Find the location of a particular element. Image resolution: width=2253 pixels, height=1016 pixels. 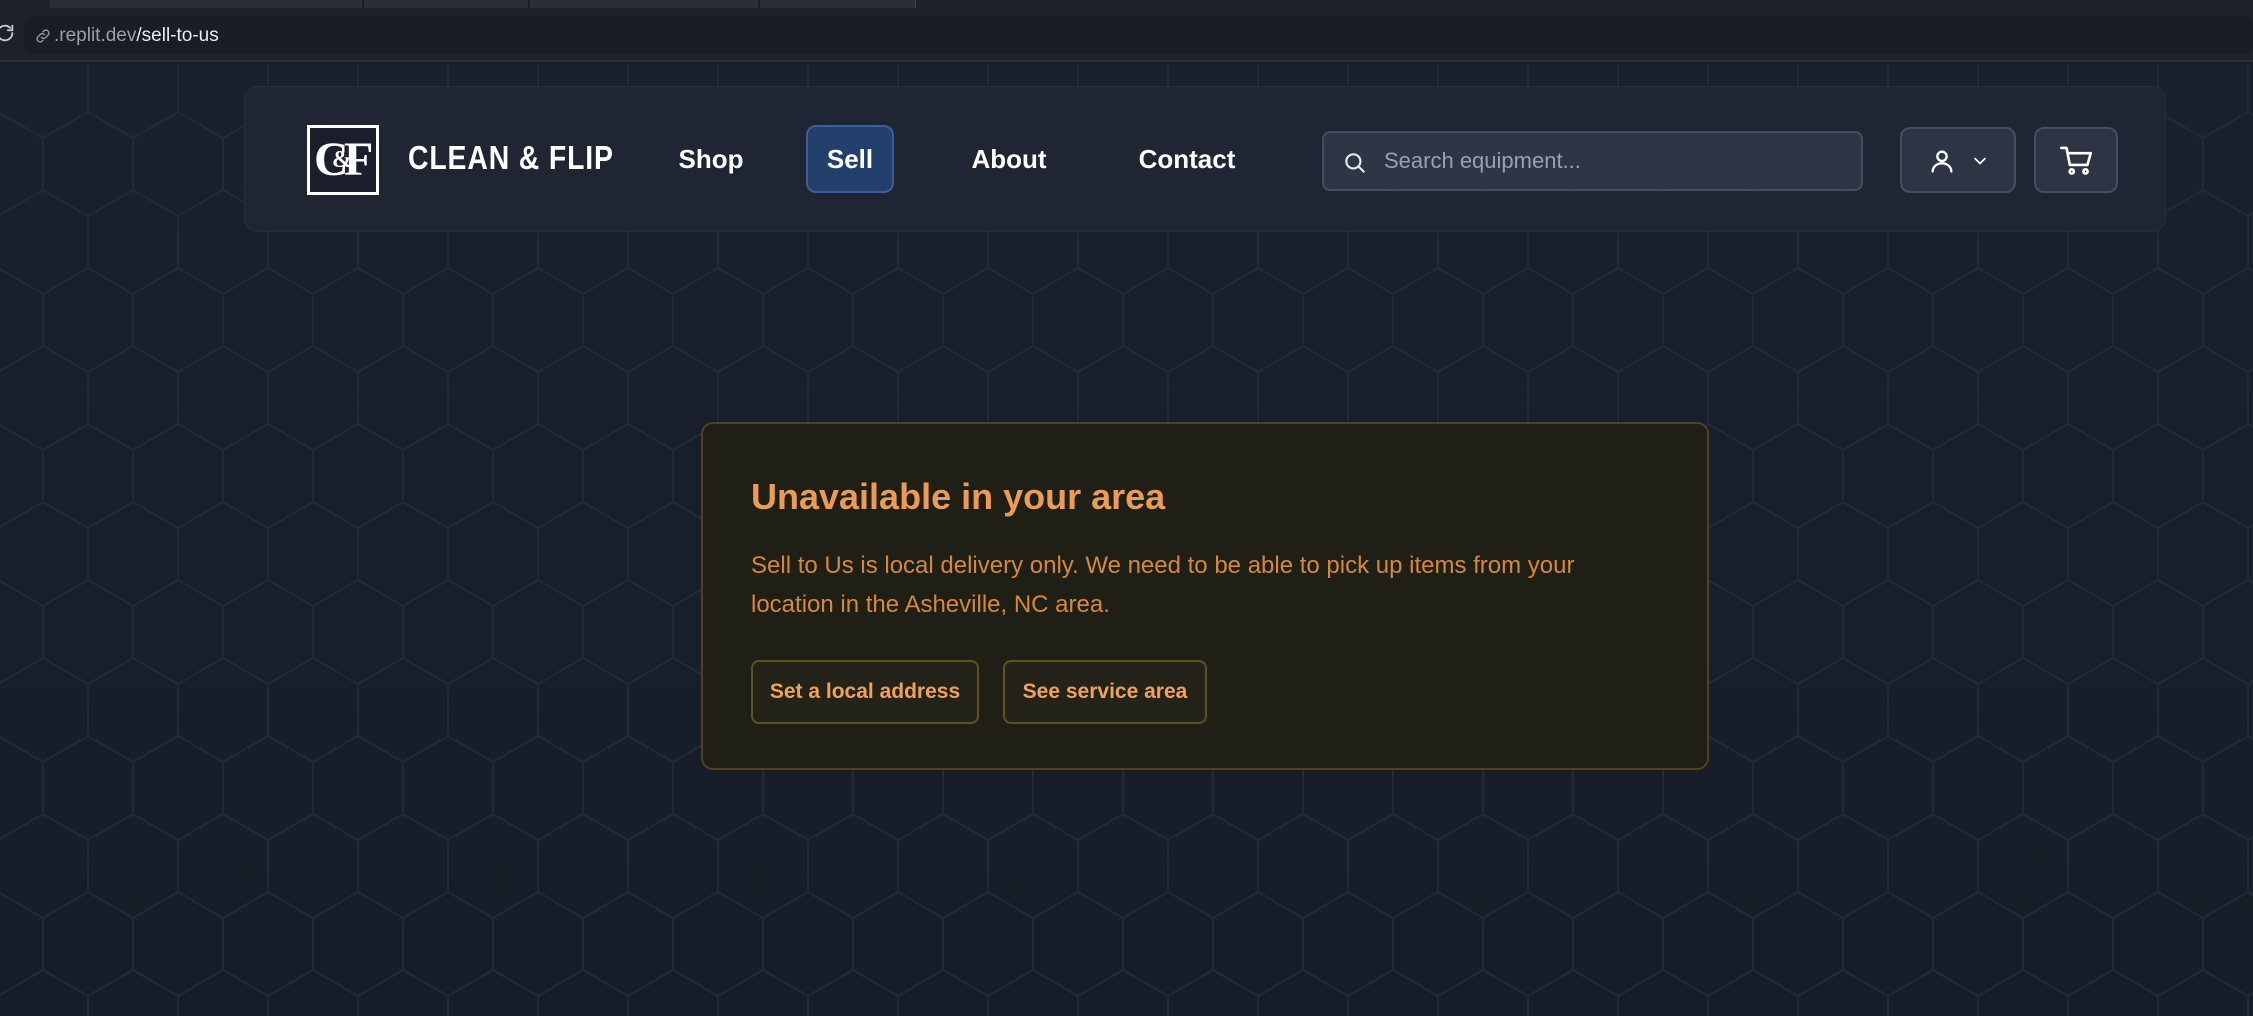

url-text: .replit.dev/sell-to-us is located at coordinates (136, 36).